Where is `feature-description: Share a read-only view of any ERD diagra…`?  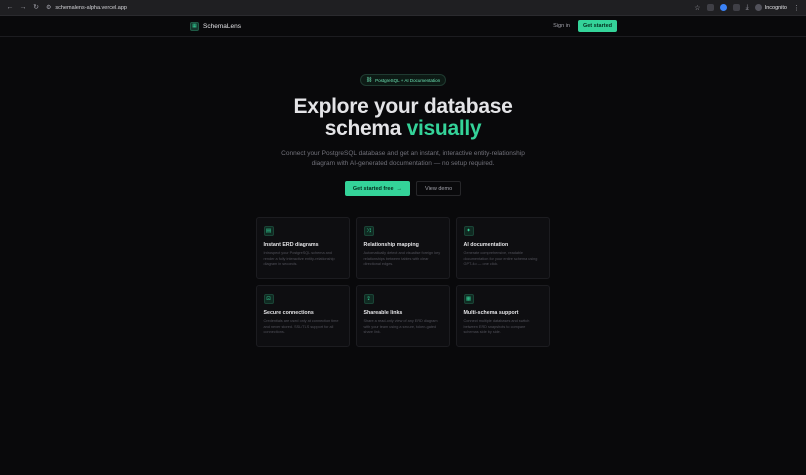
feature-description: Share a read-only view of any ERD diagra… is located at coordinates (400, 327).